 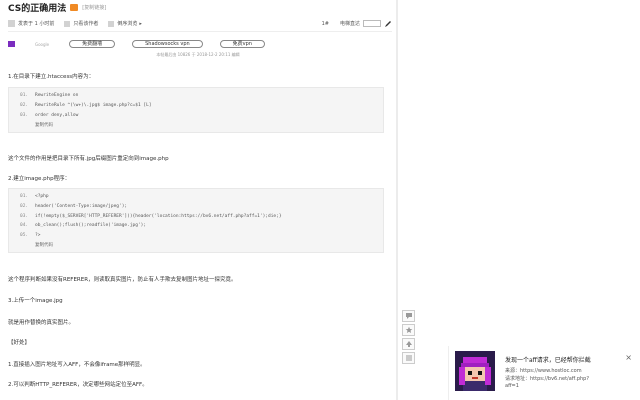 I want to click on paragraph-6: 就是用作替换的真实图片。, so click(x=41, y=323).